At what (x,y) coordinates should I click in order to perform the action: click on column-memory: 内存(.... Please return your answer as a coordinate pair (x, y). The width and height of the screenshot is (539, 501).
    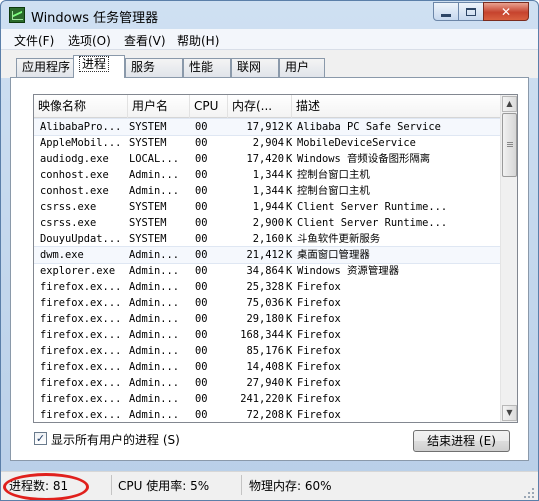
    Looking at the image, I should click on (260, 106).